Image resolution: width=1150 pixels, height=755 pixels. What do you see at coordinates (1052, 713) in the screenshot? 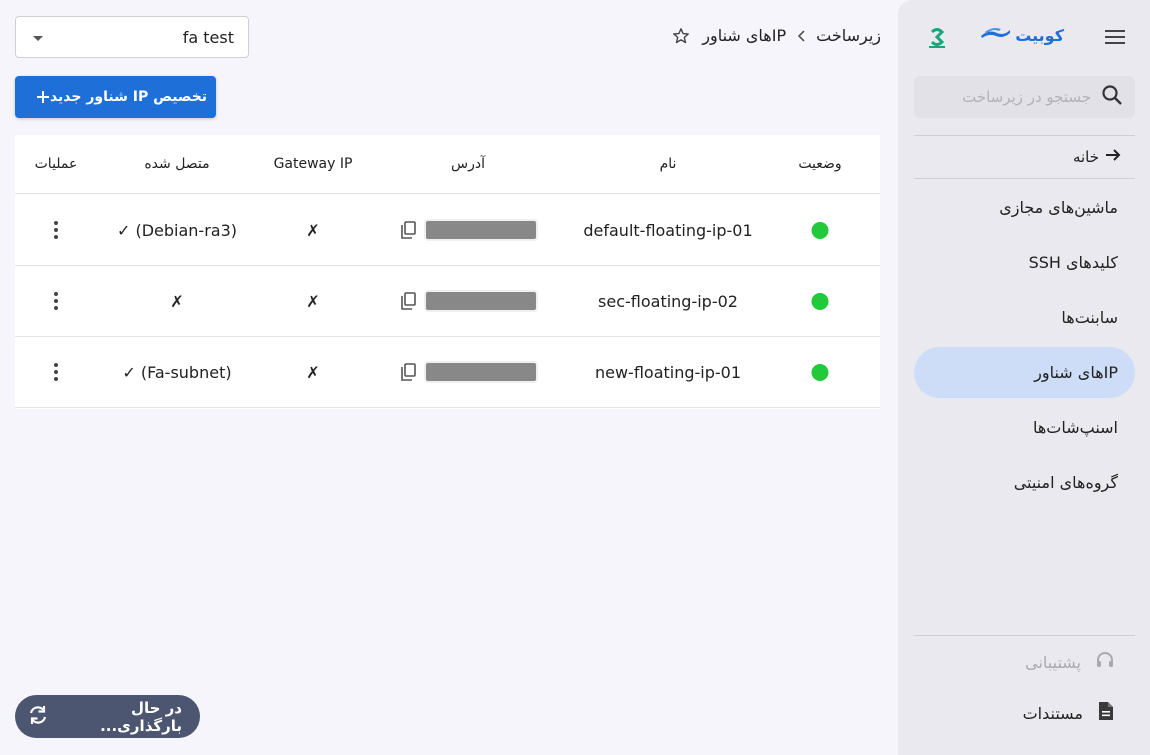
I see `docs-label: مستندات` at bounding box center [1052, 713].